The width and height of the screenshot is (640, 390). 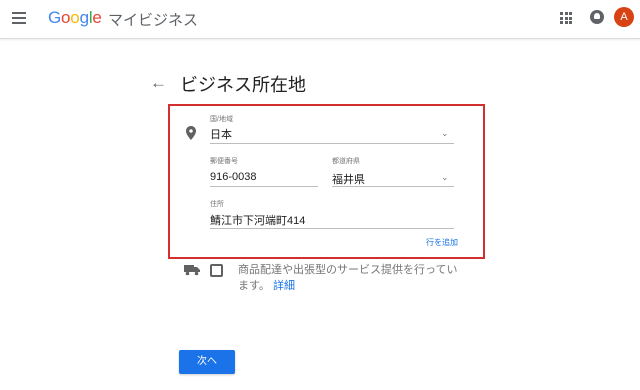 I want to click on notification-icon, so click(x=597, y=17).